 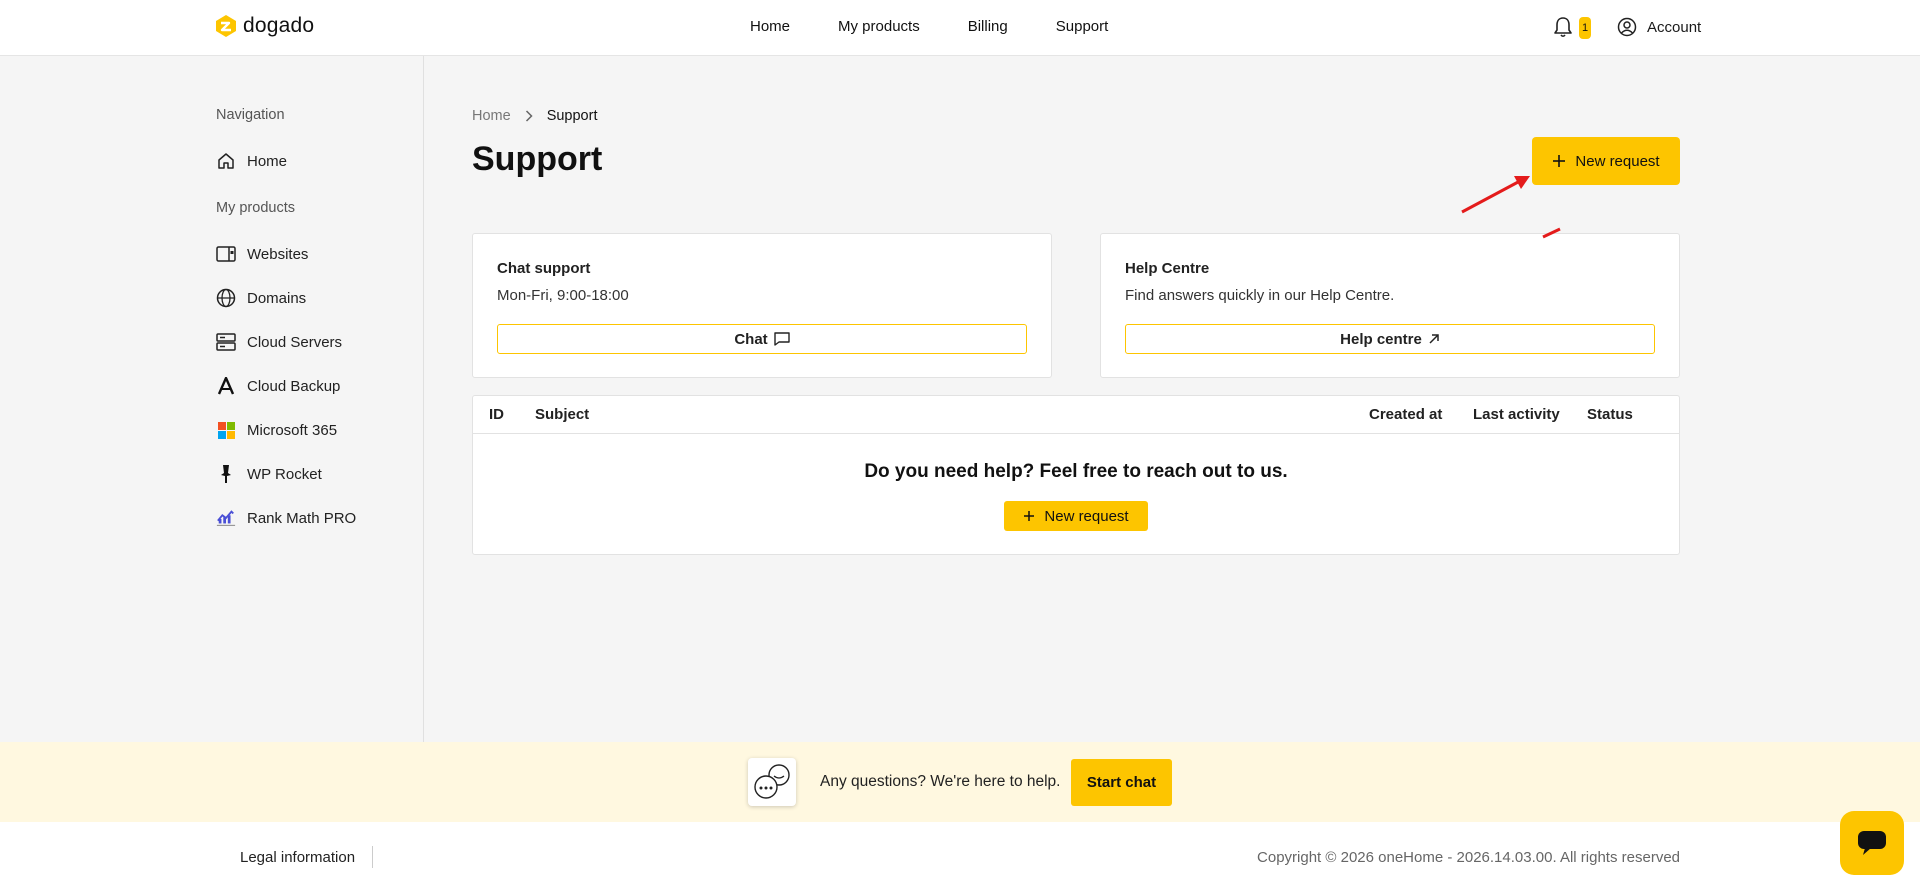 I want to click on start-chat-button: Start chat, so click(x=1121, y=782).